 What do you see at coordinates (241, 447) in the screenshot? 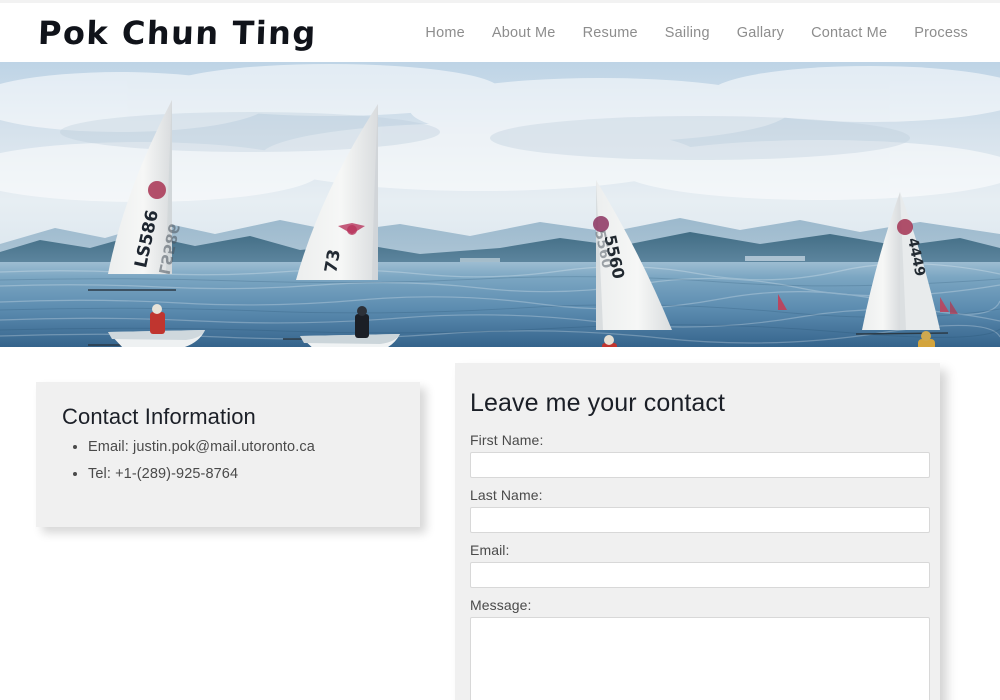
I see `contact-email-item: Email: justin.pok@mail.utoronto.ca` at bounding box center [241, 447].